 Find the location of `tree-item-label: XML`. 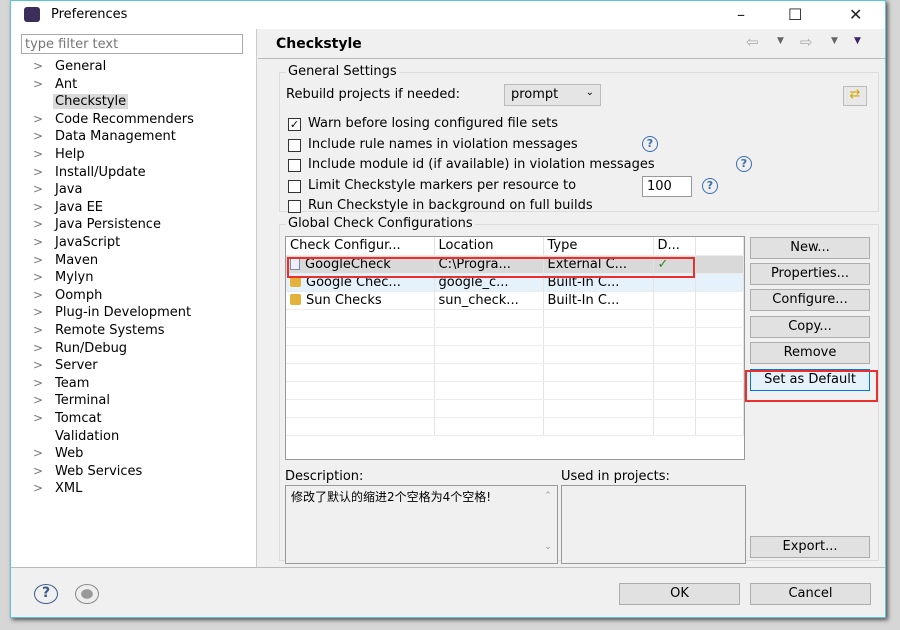

tree-item-label: XML is located at coordinates (69, 489).